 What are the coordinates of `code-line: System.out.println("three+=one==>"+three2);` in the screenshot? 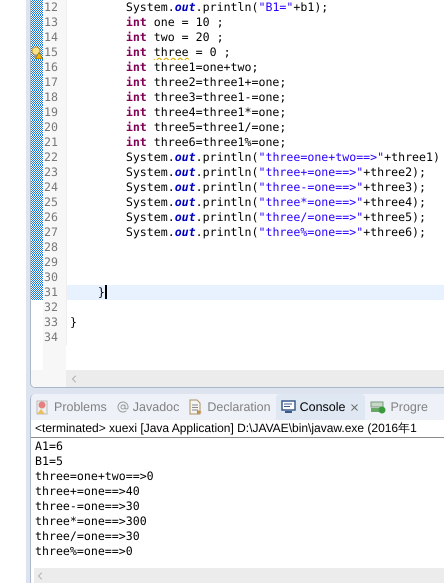 It's located at (275, 172).